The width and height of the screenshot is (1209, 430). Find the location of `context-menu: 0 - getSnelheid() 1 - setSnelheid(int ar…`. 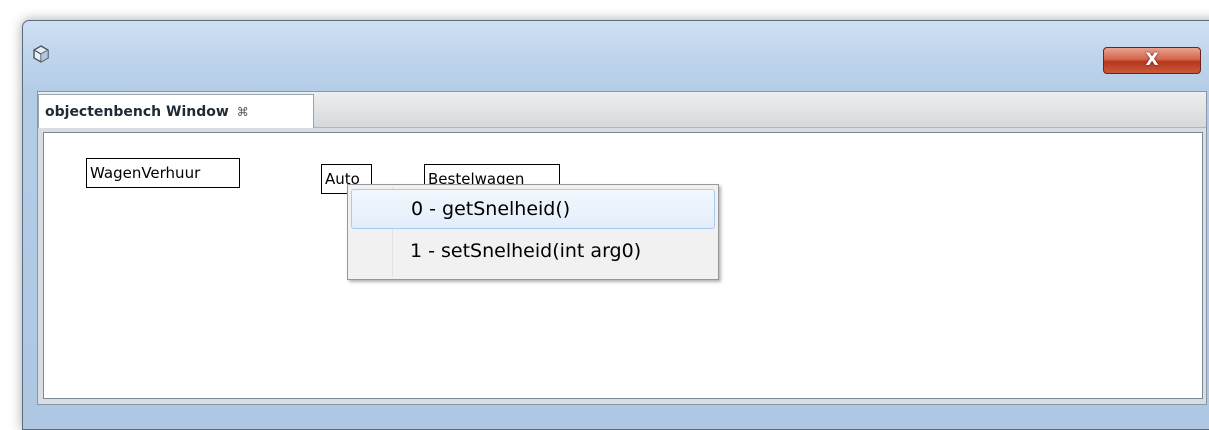

context-menu: 0 - getSnelheid() 1 - setSnelheid(int ar… is located at coordinates (533, 232).